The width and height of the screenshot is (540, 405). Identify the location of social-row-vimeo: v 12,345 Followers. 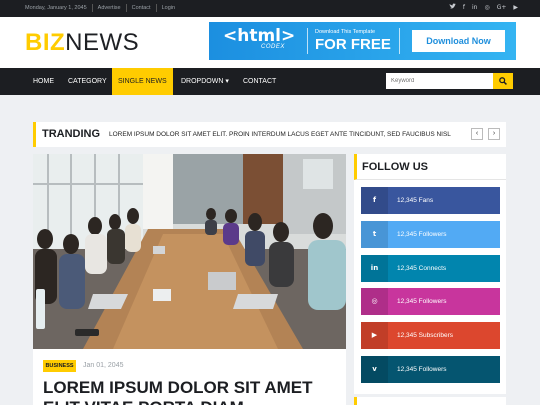
(430, 369).